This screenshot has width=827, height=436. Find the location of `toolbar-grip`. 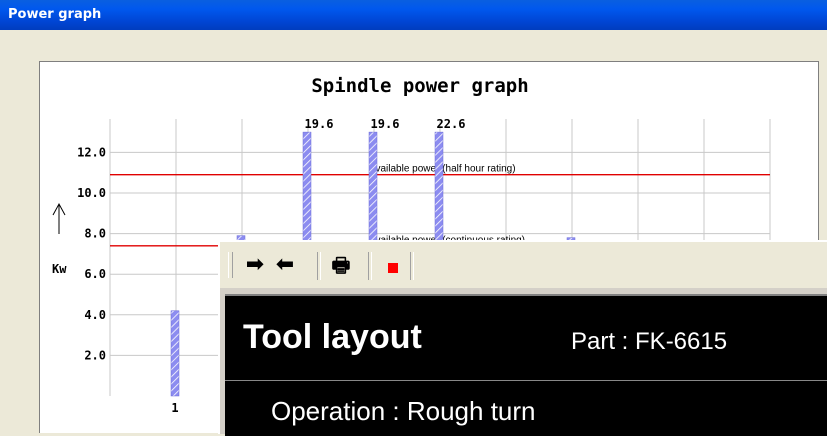

toolbar-grip is located at coordinates (230, 265).